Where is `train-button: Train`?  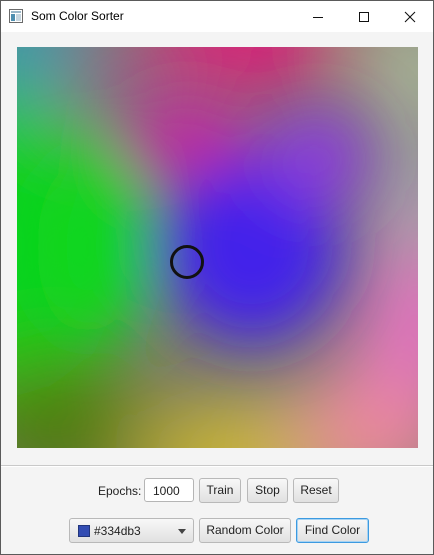
train-button: Train is located at coordinates (220, 490).